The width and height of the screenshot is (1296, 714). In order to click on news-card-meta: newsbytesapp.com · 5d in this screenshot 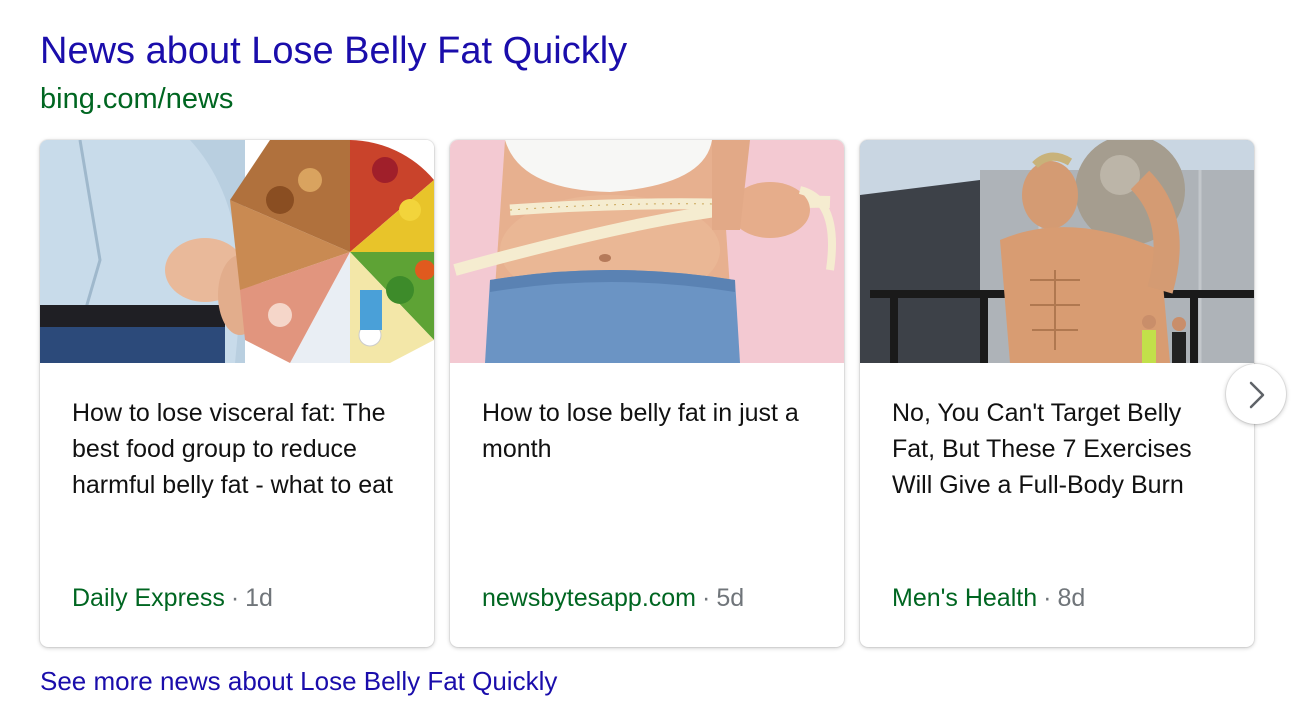, I will do `click(613, 598)`.